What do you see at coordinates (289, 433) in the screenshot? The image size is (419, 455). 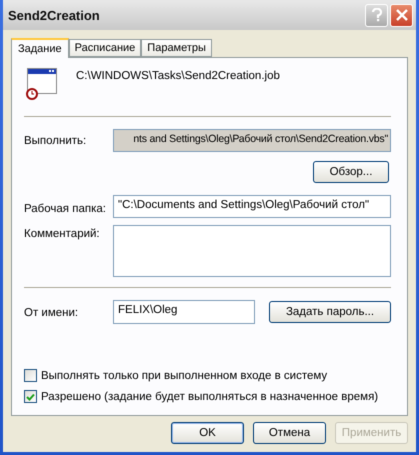 I see `dialog-button: Отмена` at bounding box center [289, 433].